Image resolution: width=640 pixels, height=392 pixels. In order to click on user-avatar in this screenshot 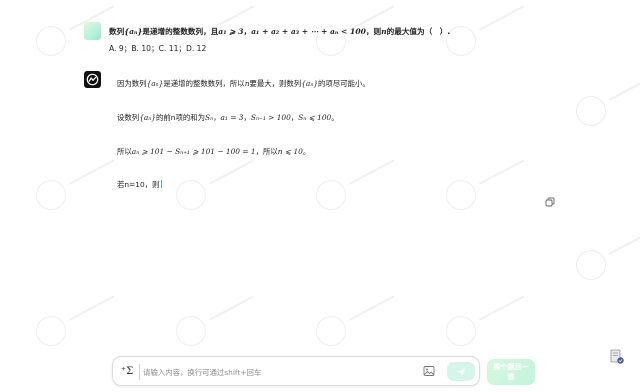, I will do `click(92, 31)`.